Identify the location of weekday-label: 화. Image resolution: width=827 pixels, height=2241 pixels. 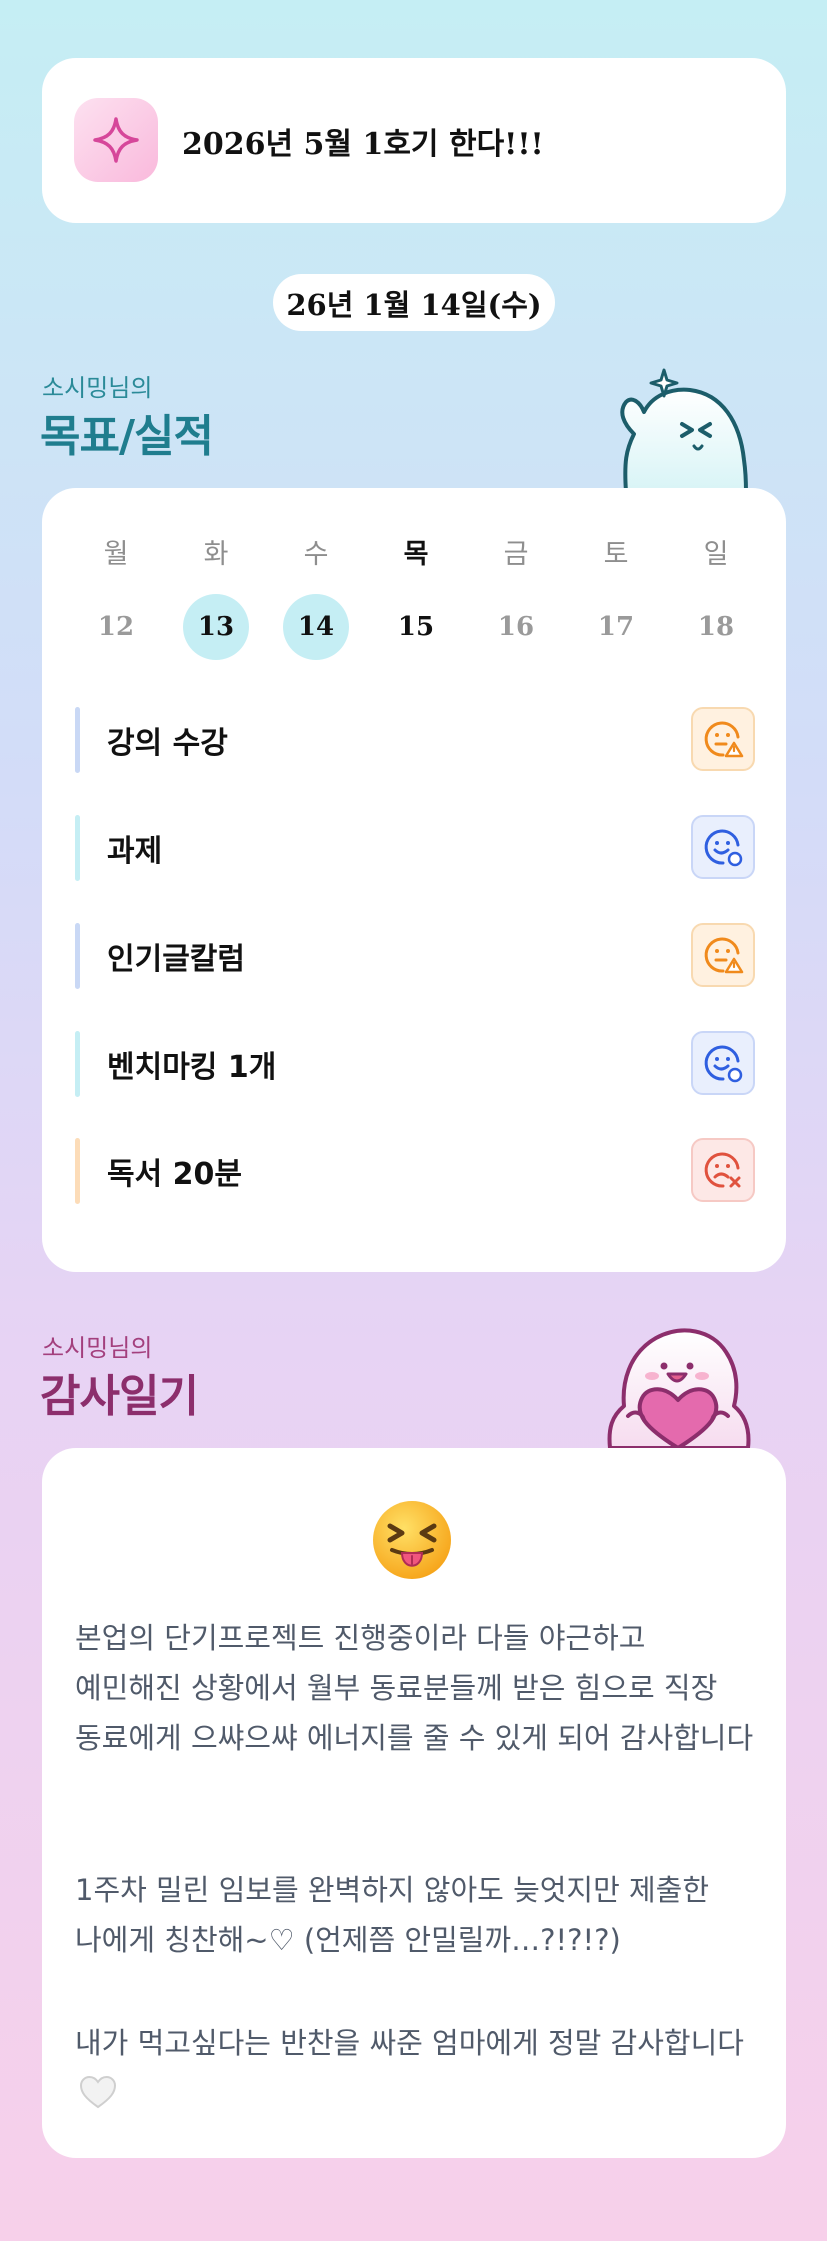
(216, 554).